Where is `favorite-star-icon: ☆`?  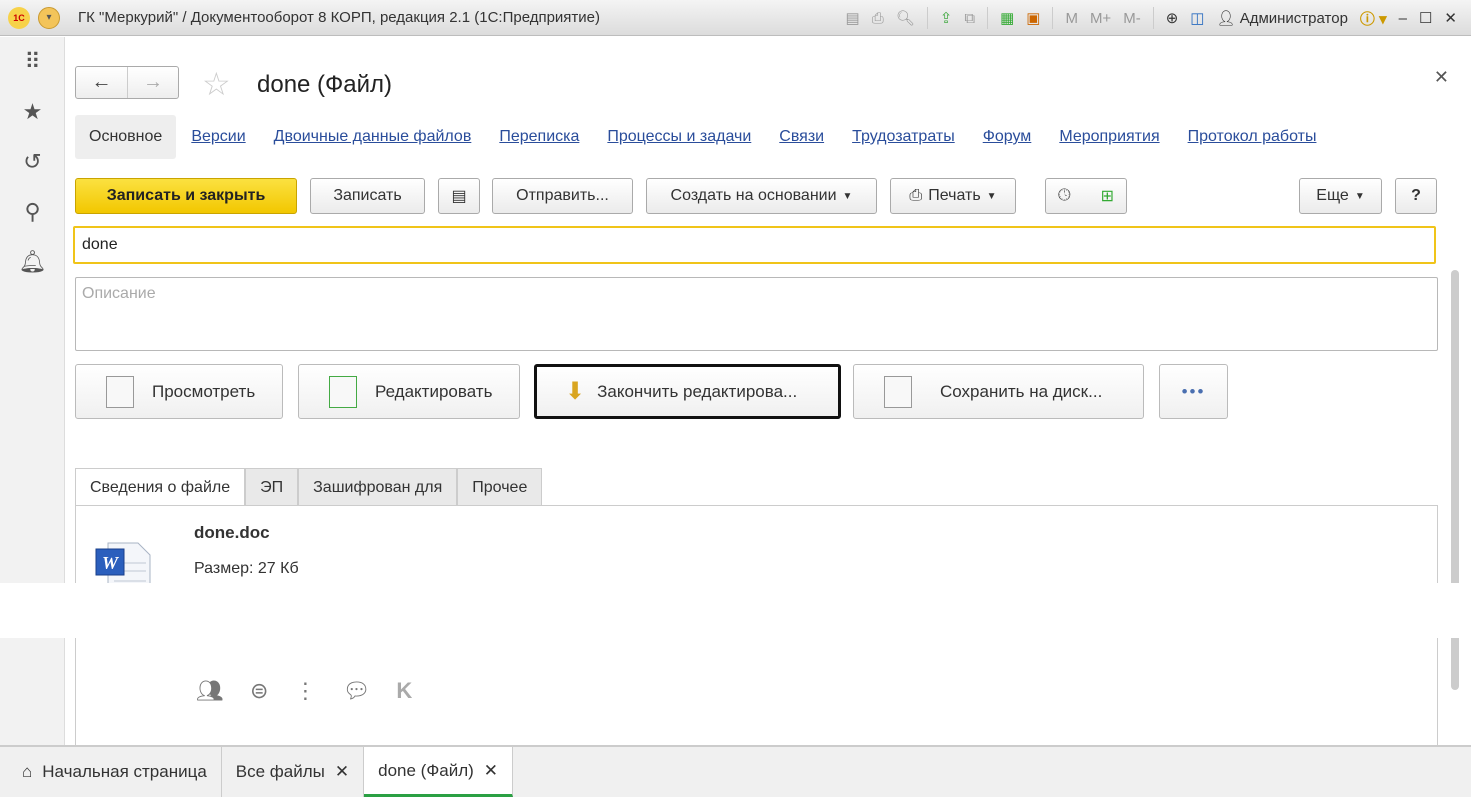 favorite-star-icon: ☆ is located at coordinates (216, 84).